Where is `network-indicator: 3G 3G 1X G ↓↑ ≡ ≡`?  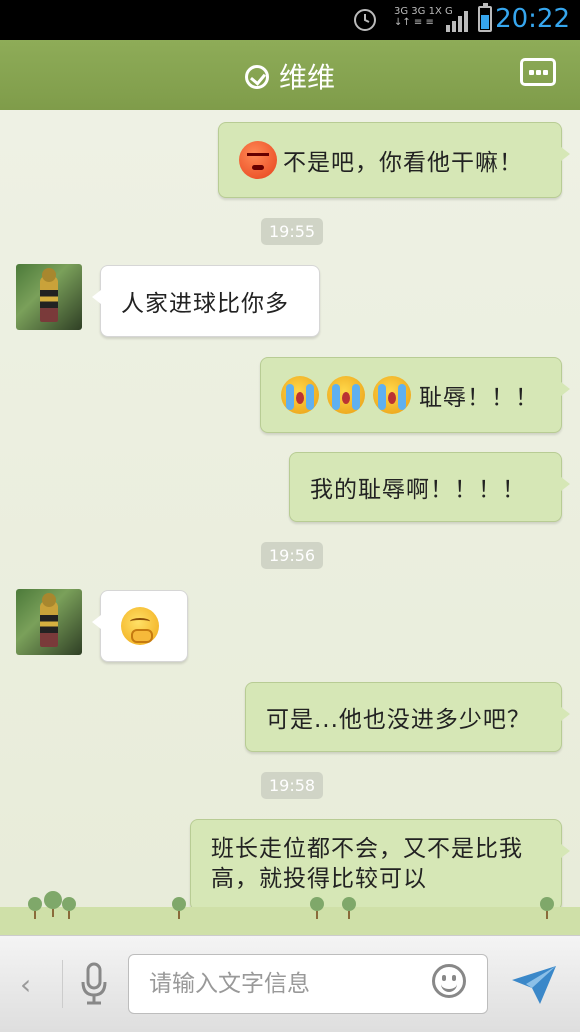
network-indicator: 3G 3G 1X G ↓↑ ≡ ≡ is located at coordinates (423, 17).